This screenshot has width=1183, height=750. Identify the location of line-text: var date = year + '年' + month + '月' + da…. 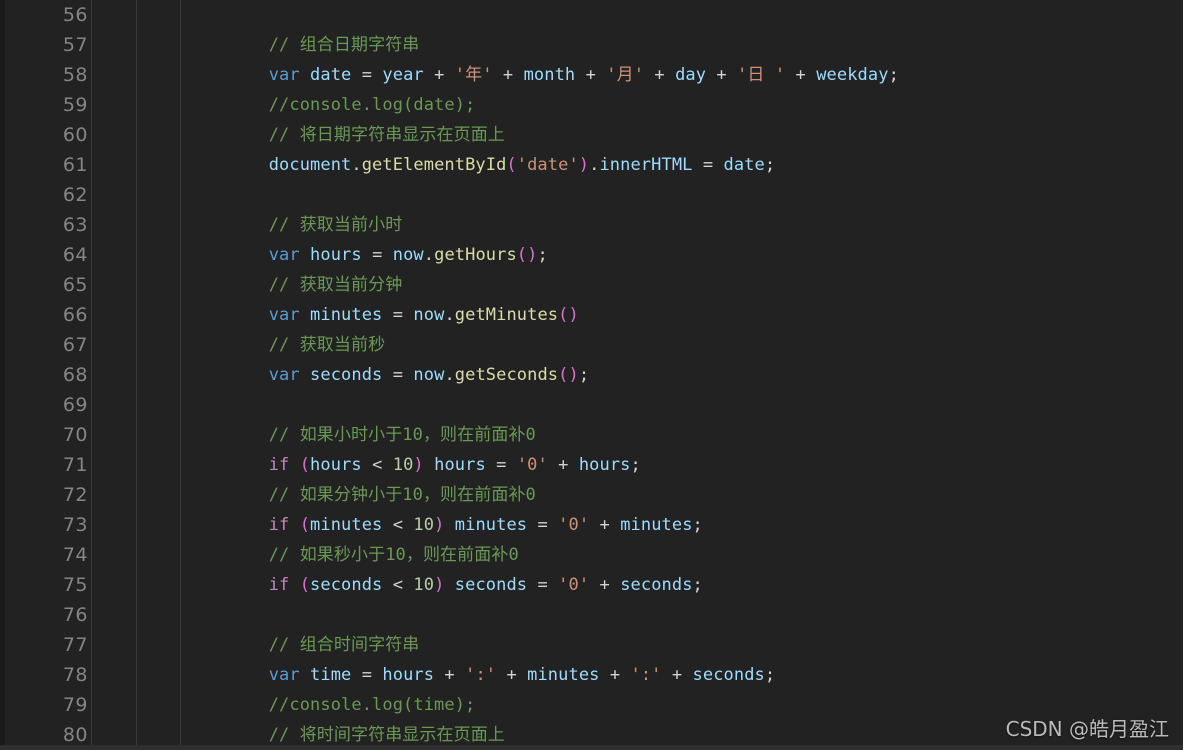
(542, 75).